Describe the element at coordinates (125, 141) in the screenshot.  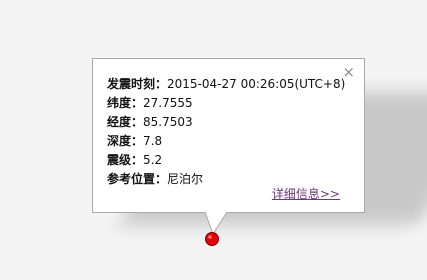
I see `label-depth: 深度：` at that location.